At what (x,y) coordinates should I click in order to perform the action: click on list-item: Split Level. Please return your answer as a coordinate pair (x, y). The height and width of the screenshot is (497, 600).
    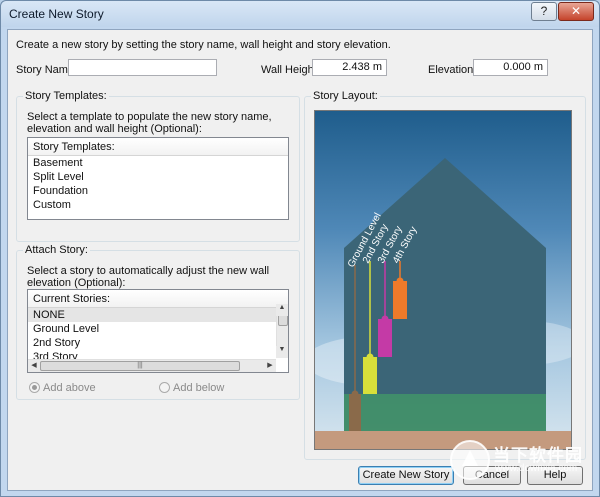
    Looking at the image, I should click on (158, 177).